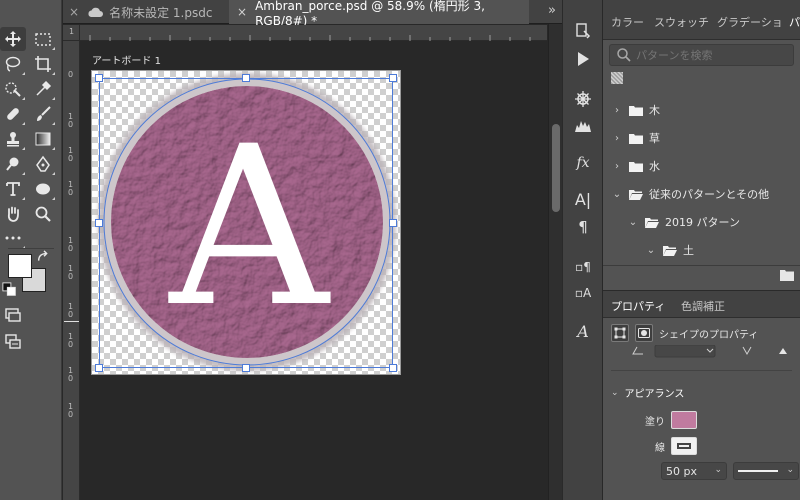  What do you see at coordinates (583, 125) in the screenshot?
I see `histogram-icon` at bounding box center [583, 125].